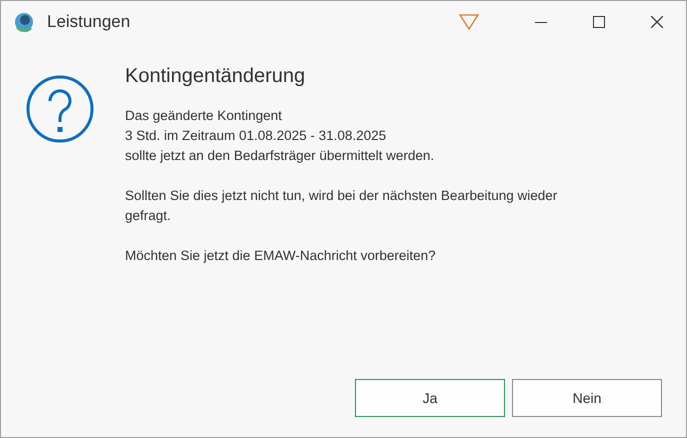 The image size is (687, 438). Describe the element at coordinates (281, 256) in the screenshot. I see `message-text: Möchten Sie jetzt die EMAW-Nachricht vorbereiten?` at that location.